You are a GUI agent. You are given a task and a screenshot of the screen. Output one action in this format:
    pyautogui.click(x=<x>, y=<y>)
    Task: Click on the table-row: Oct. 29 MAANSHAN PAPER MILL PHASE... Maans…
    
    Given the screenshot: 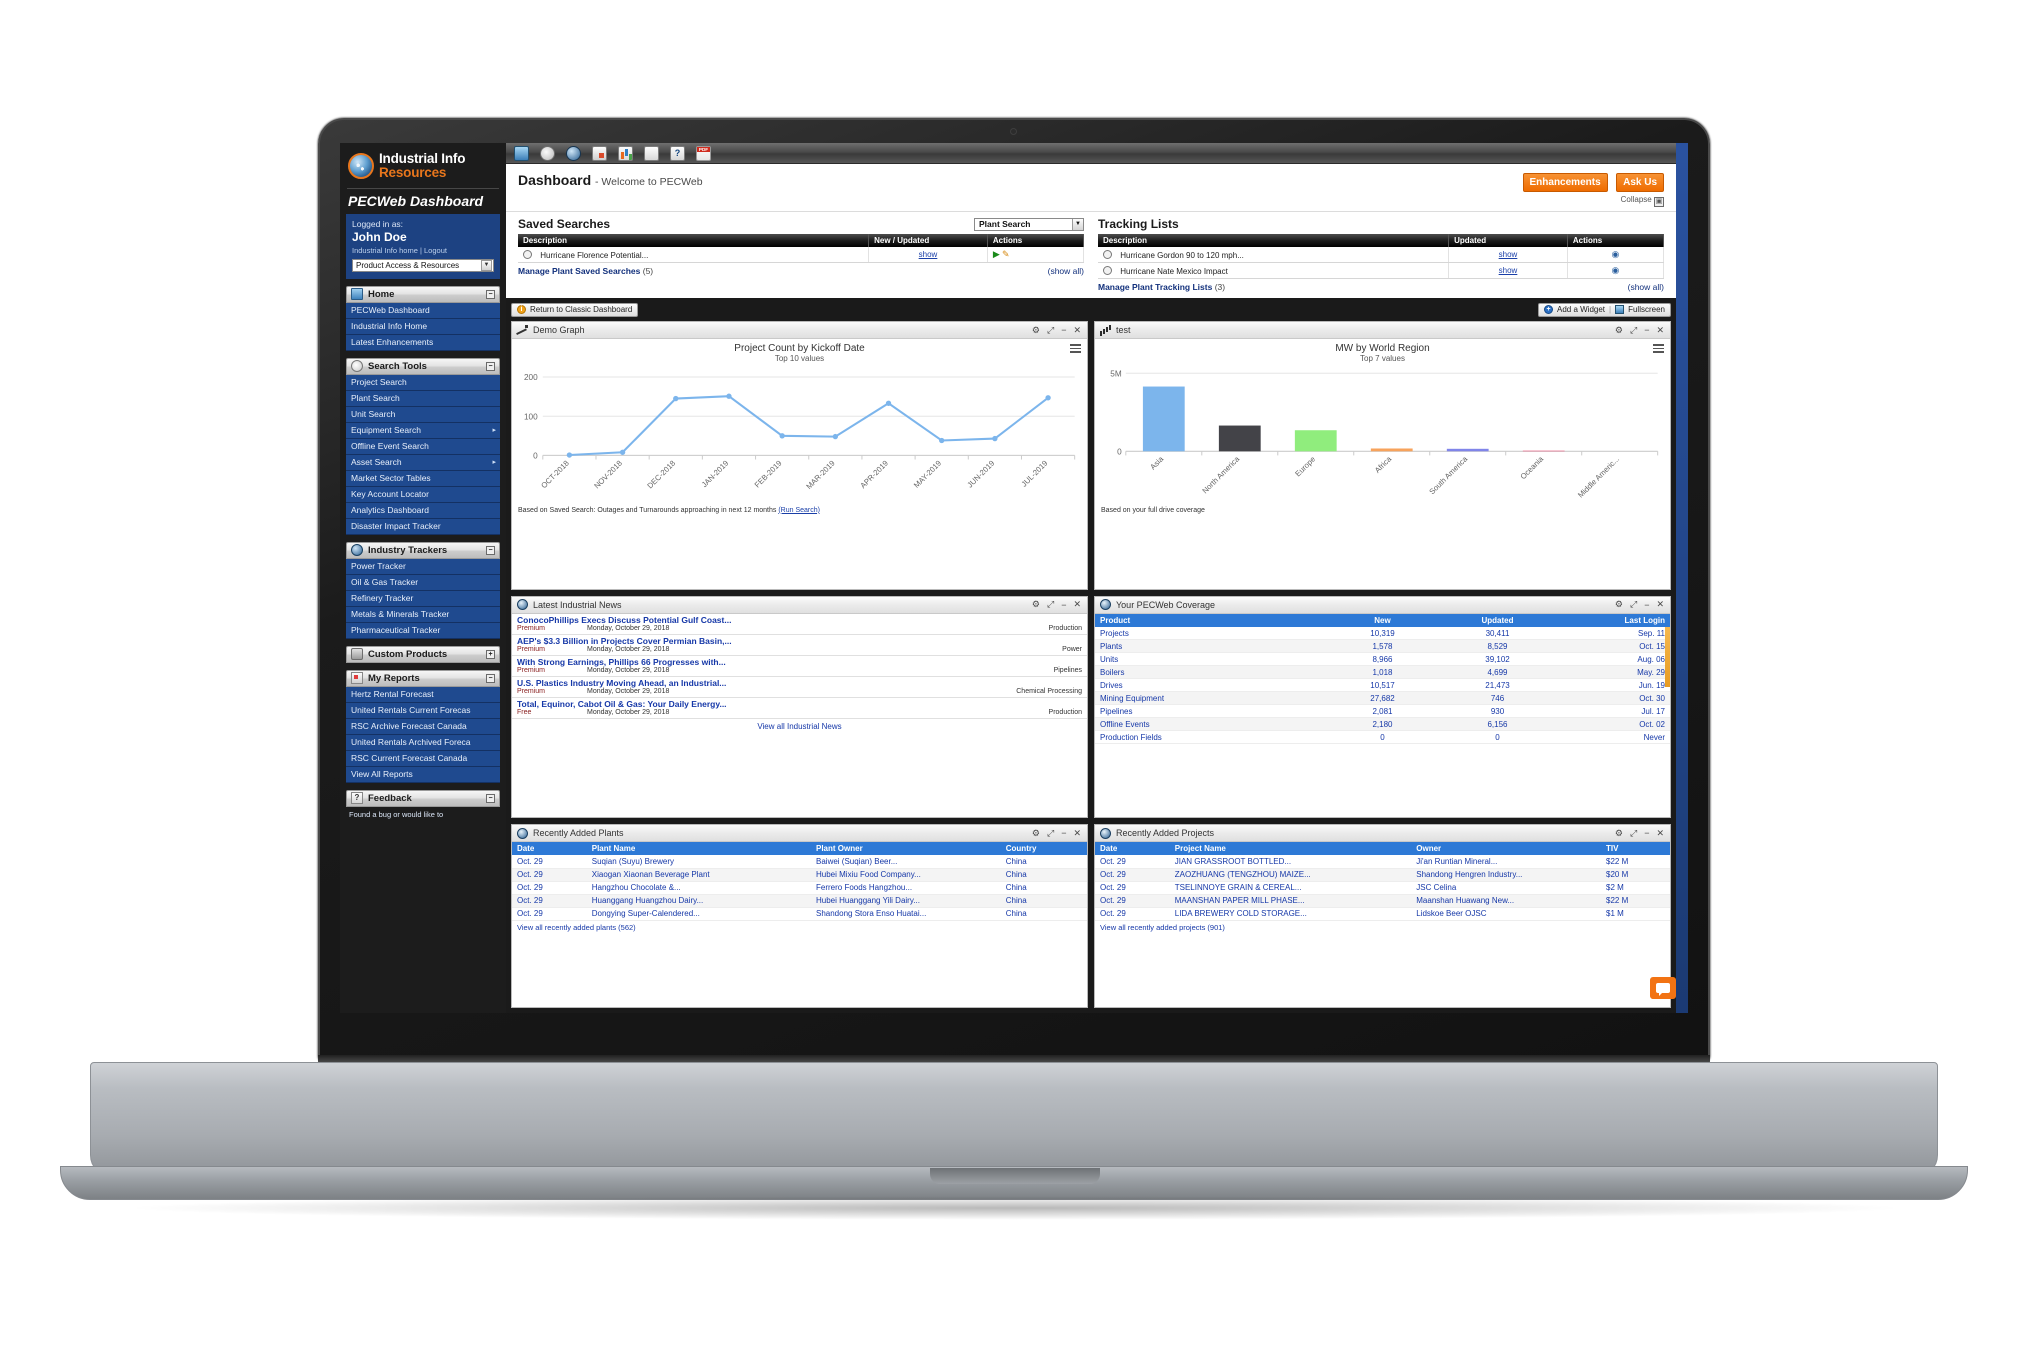 What is the action you would take?
    pyautogui.click(x=1382, y=901)
    